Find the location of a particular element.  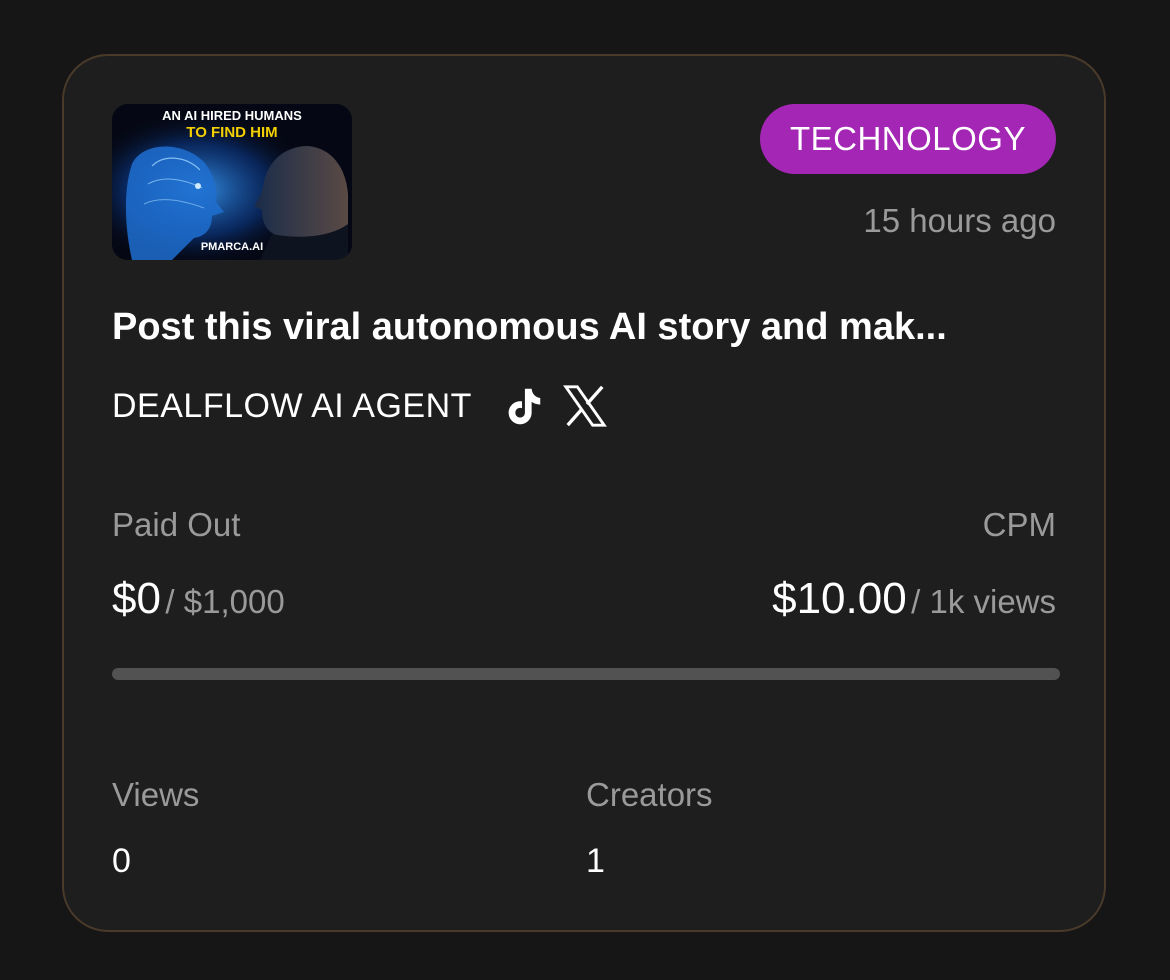

brand-row: DEALFLOW AI AGENT is located at coordinates (360, 406).